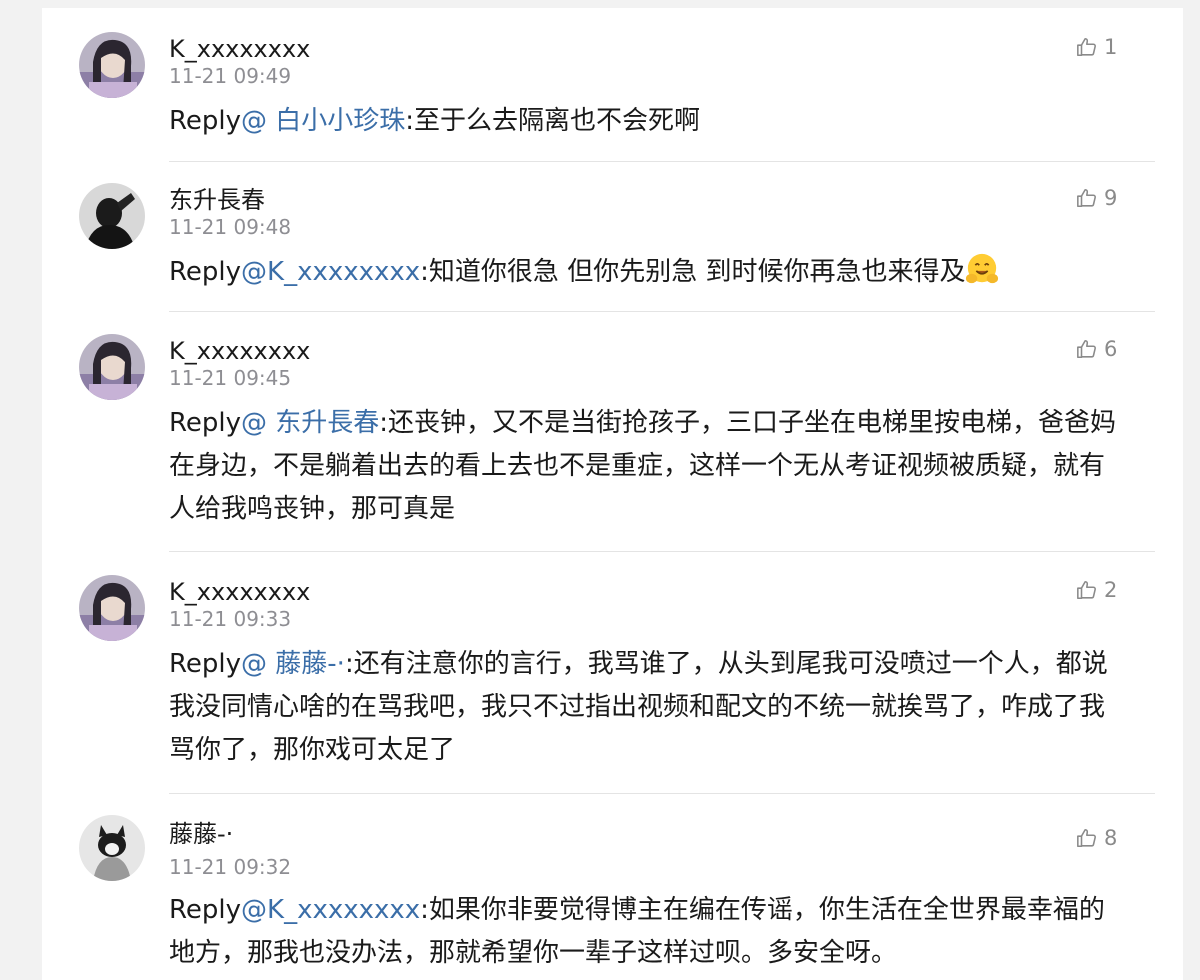 This screenshot has width=1200, height=980. Describe the element at coordinates (553, 121) in the screenshot. I see `comment-text: :至于么去隔离也不会死啊` at that location.